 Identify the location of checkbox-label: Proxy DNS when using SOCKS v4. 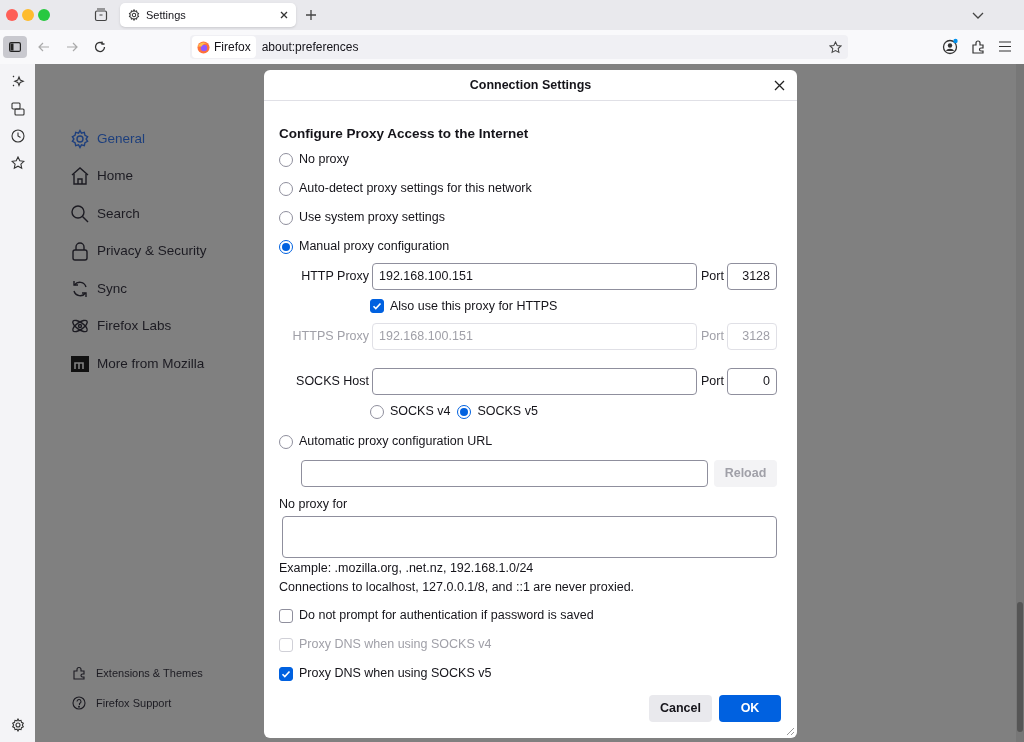
(395, 645).